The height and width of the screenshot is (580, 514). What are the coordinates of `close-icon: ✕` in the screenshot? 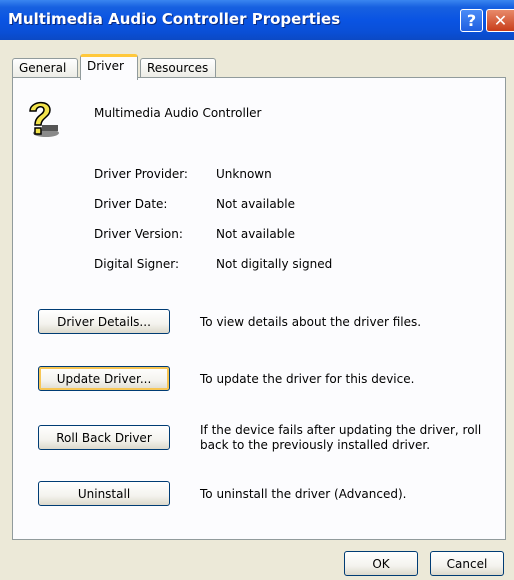 It's located at (500, 20).